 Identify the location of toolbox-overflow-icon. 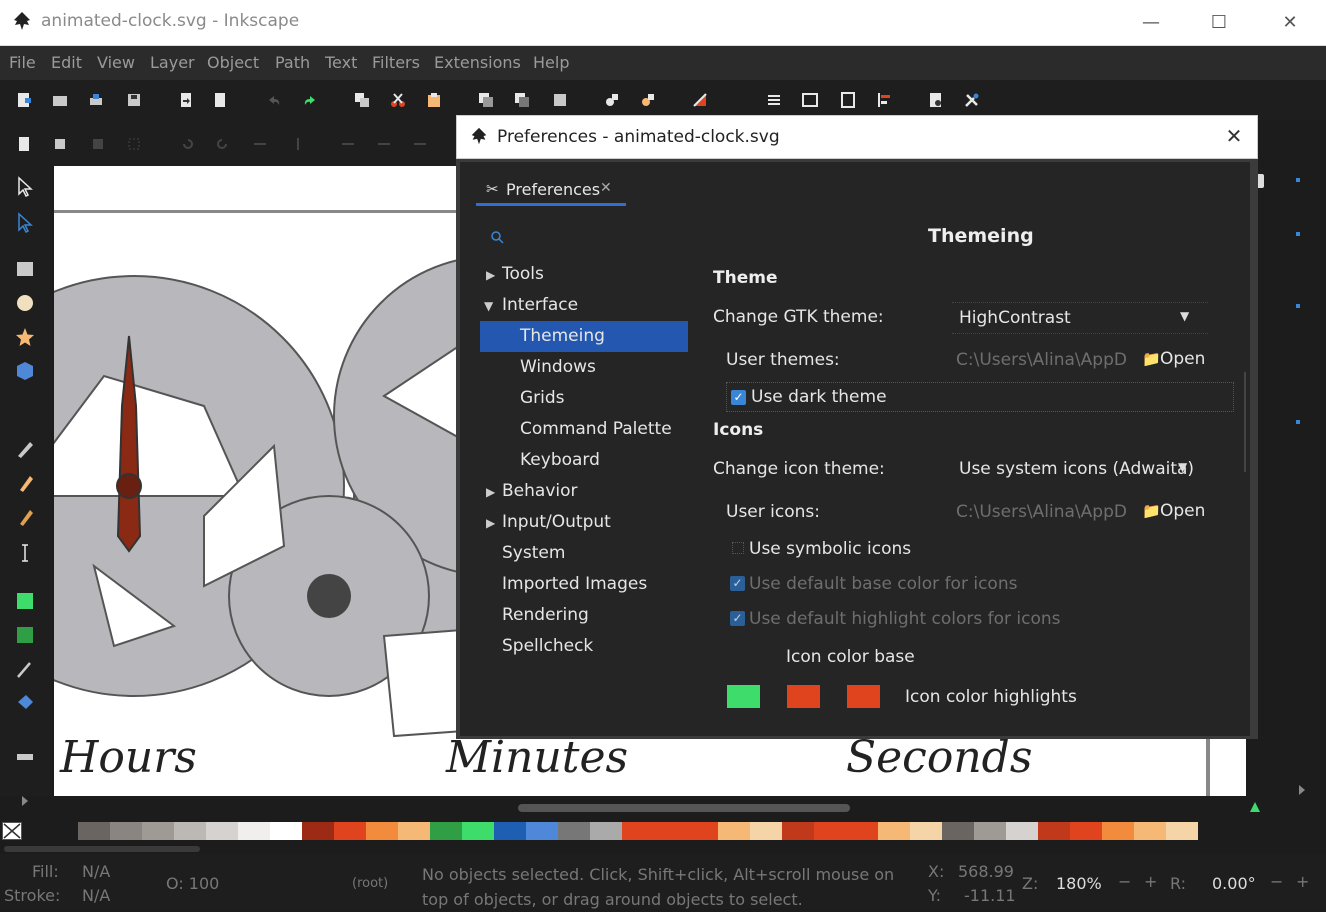
(25, 801).